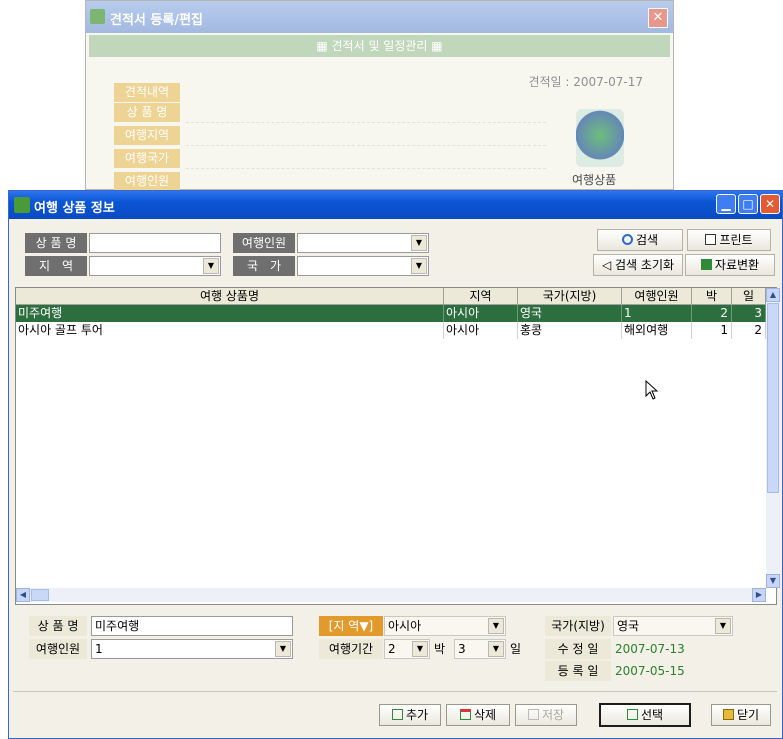 Image resolution: width=783 pixels, height=739 pixels. What do you see at coordinates (392, 649) in the screenshot?
I see `nights-value: 2` at bounding box center [392, 649].